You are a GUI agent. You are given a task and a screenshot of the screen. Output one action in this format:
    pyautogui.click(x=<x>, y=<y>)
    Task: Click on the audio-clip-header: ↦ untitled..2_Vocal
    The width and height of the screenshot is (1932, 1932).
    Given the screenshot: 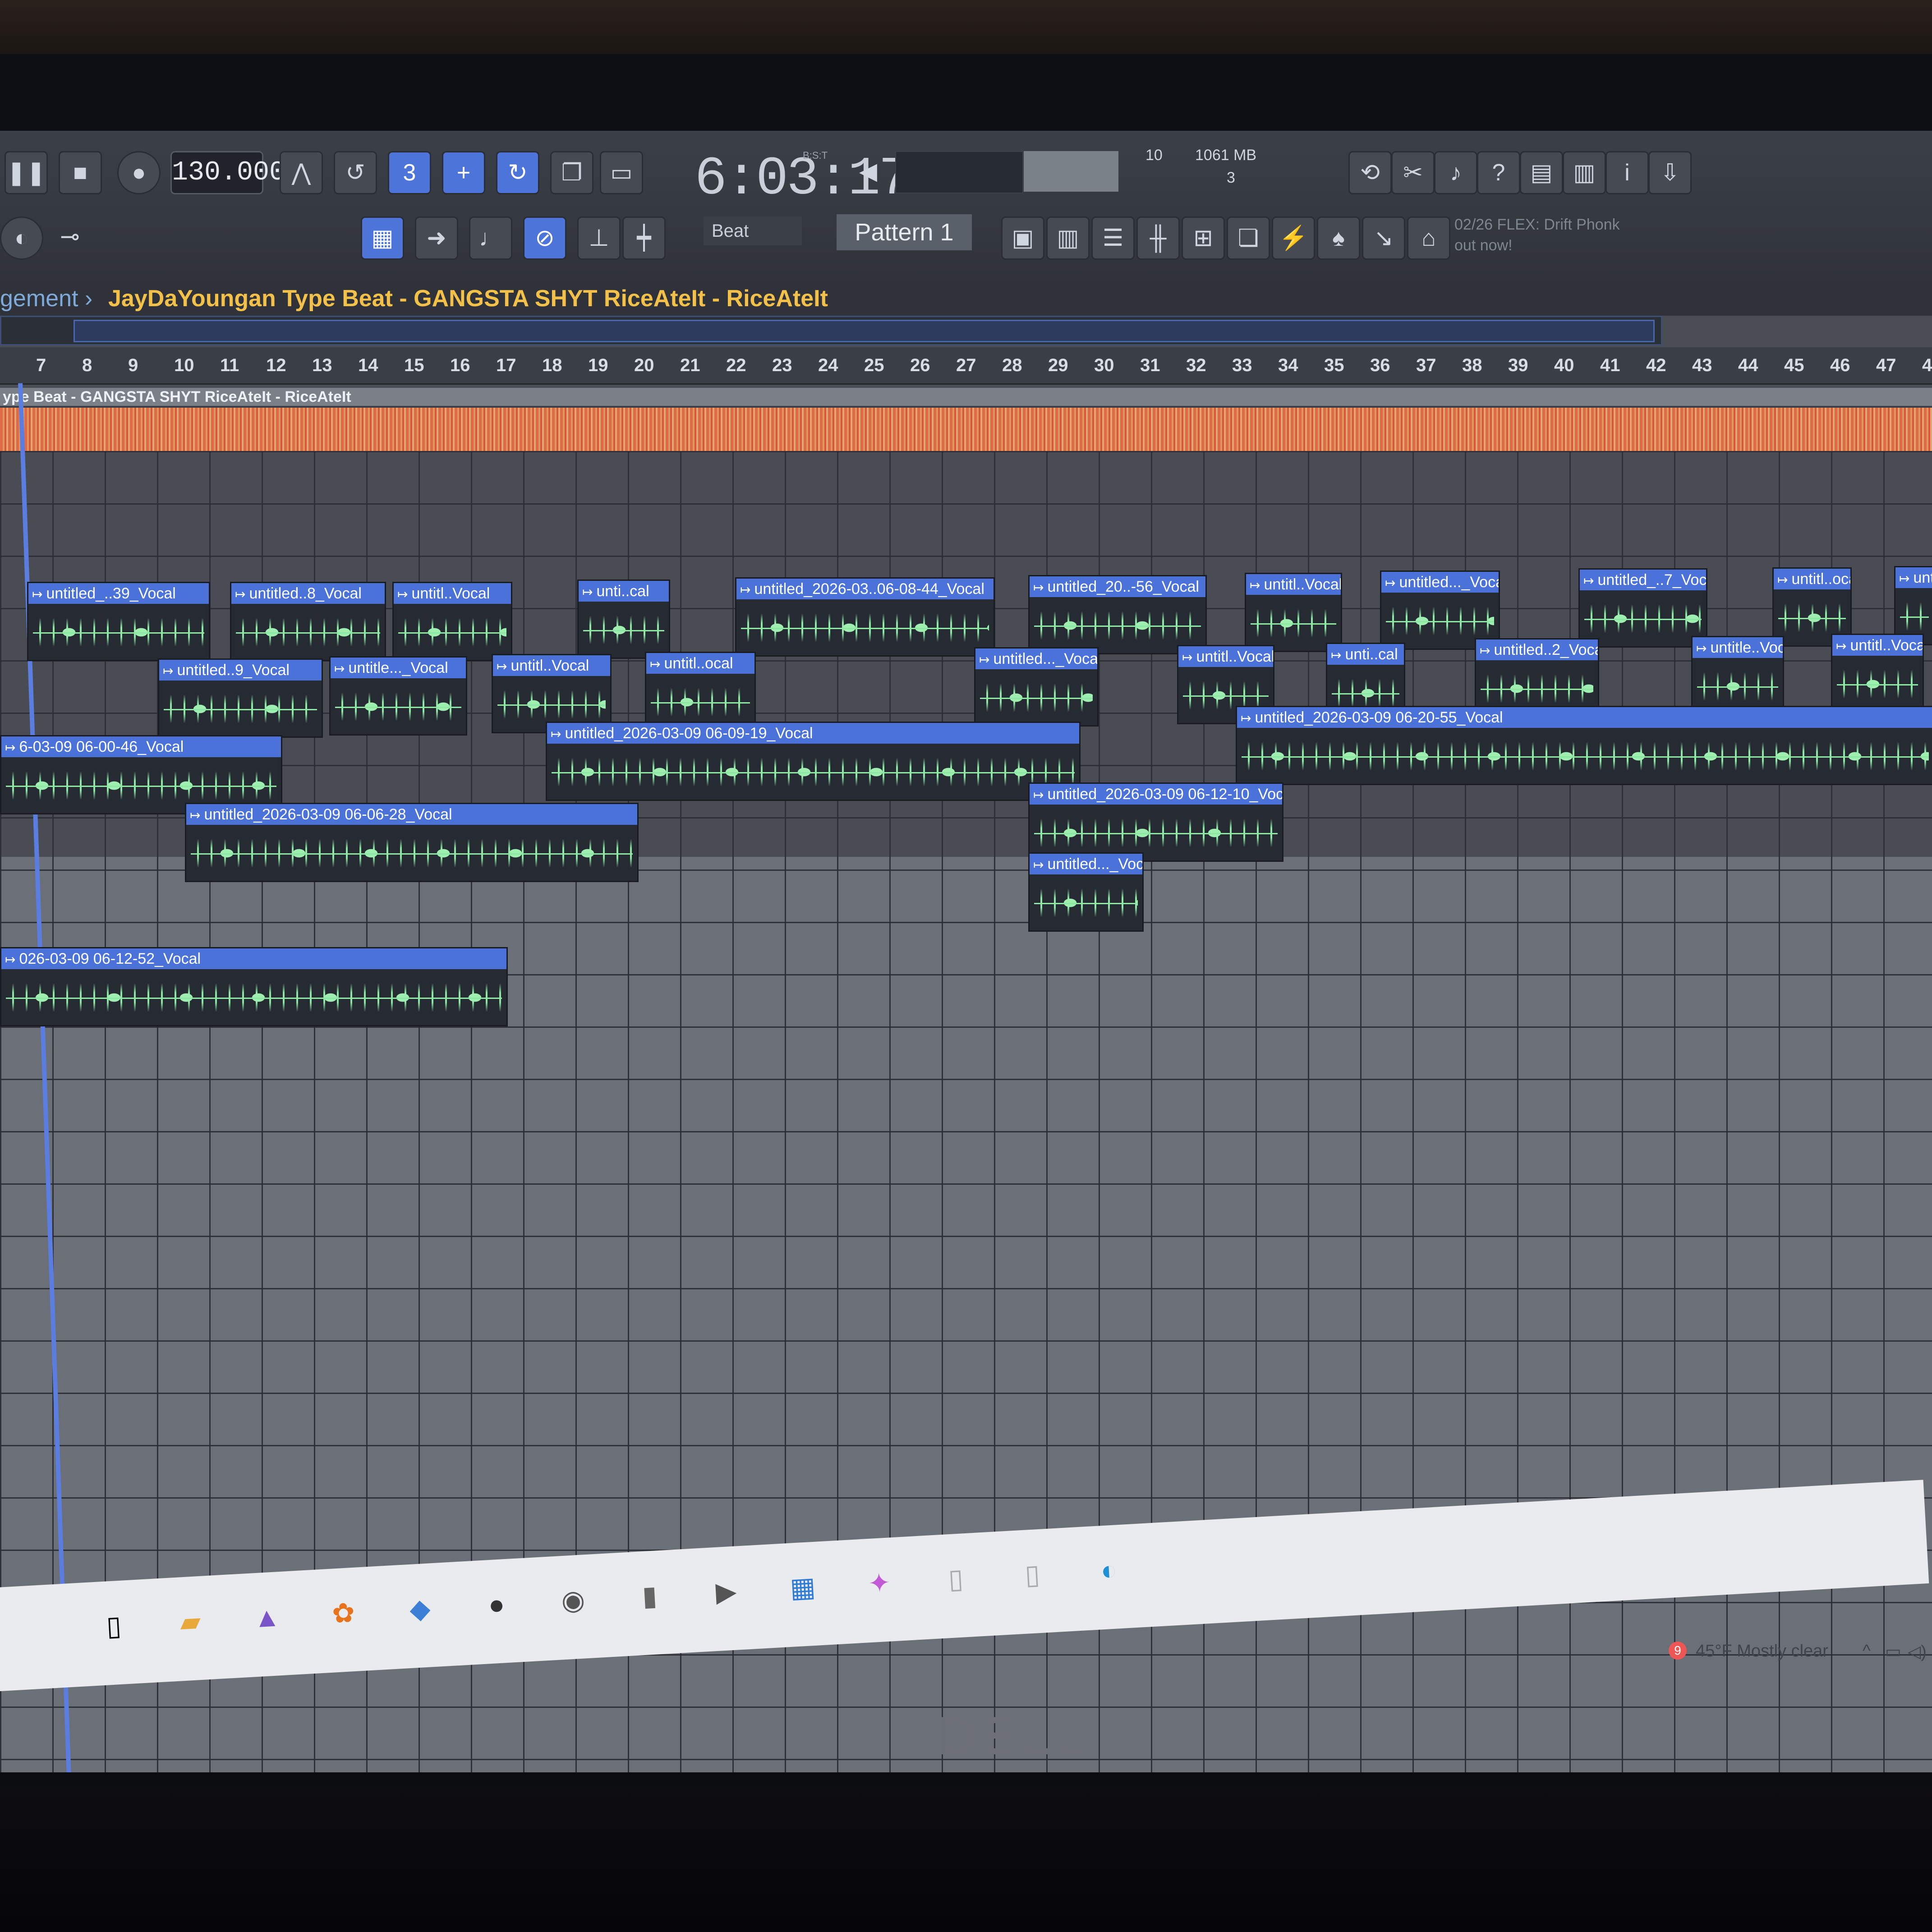 What is the action you would take?
    pyautogui.click(x=1537, y=649)
    